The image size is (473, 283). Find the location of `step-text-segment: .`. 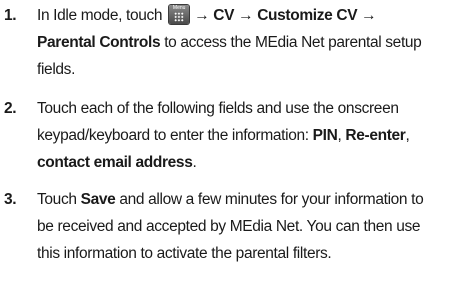

step-text-segment: . is located at coordinates (194, 162).